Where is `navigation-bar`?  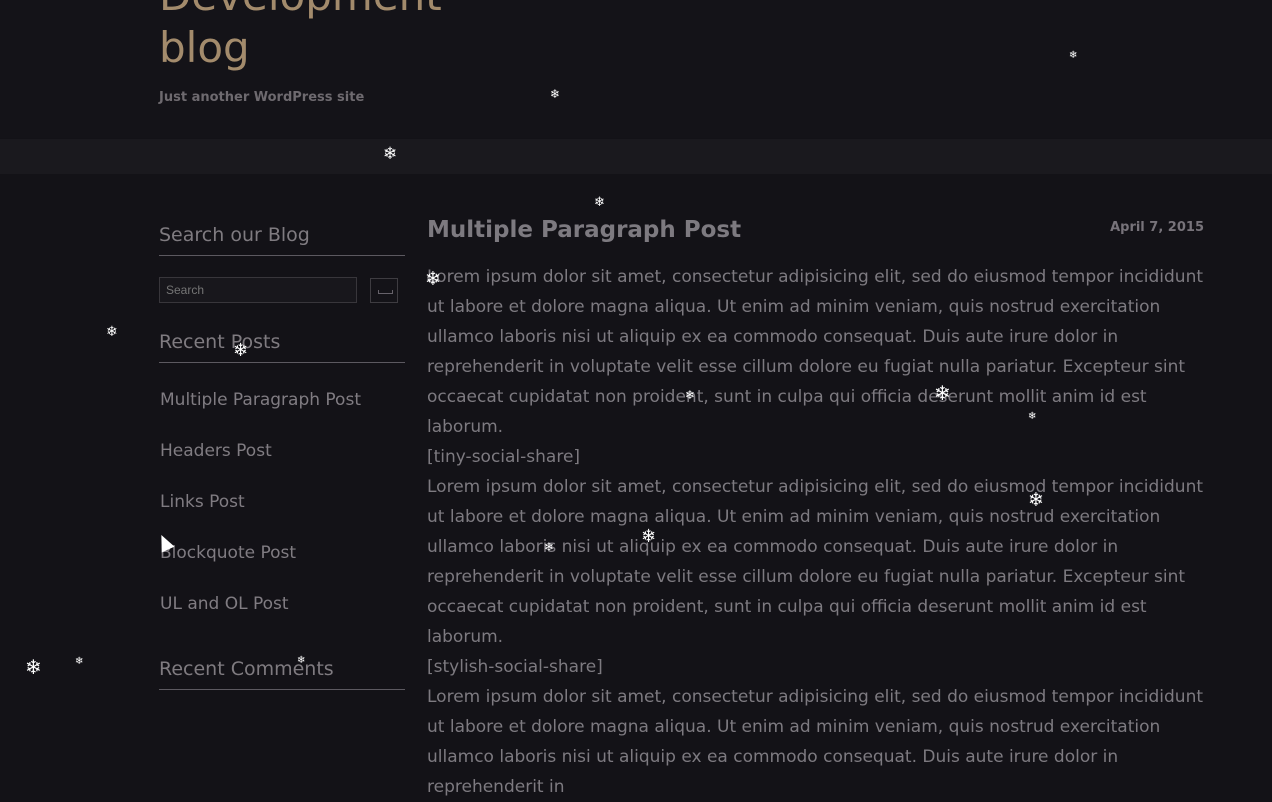
navigation-bar is located at coordinates (636, 156).